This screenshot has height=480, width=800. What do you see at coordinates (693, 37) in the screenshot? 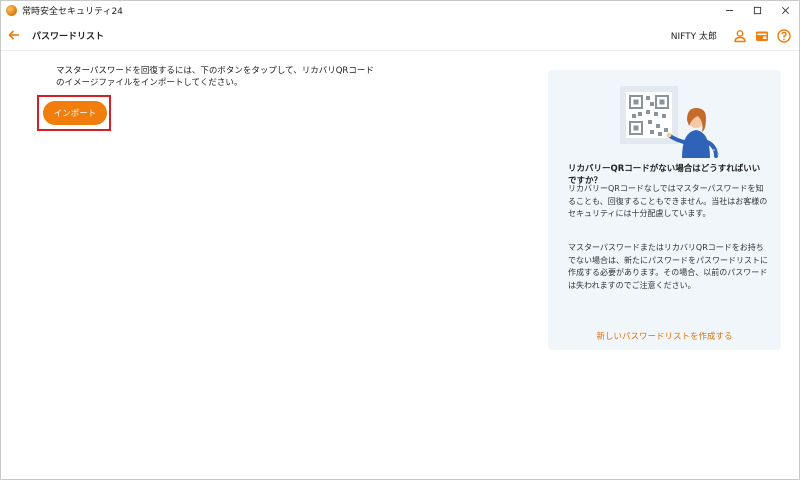
I see `user-name: NIFTY 太郎` at bounding box center [693, 37].